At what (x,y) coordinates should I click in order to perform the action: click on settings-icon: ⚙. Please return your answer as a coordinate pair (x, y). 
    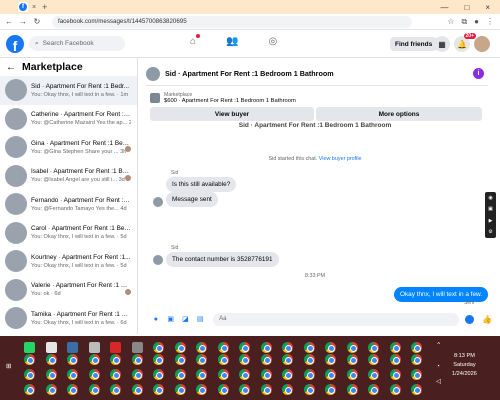
    Looking at the image, I should click on (490, 232).